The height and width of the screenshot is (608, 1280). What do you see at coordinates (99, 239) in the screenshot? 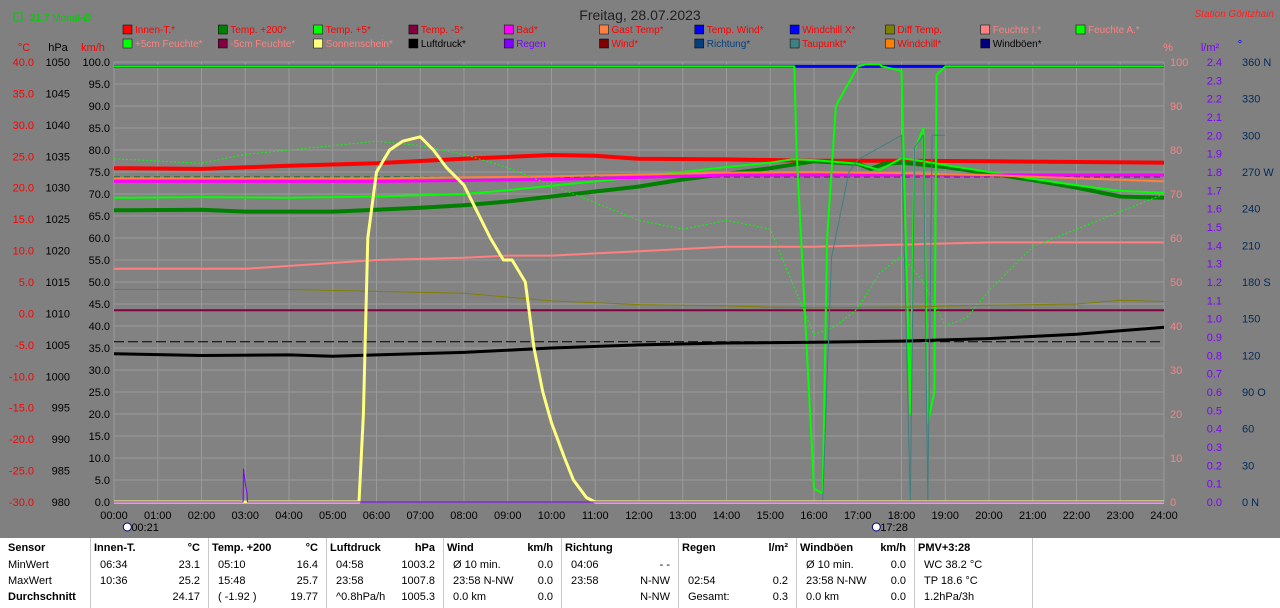
I see `kmh-tick-label: 60.0` at bounding box center [99, 239].